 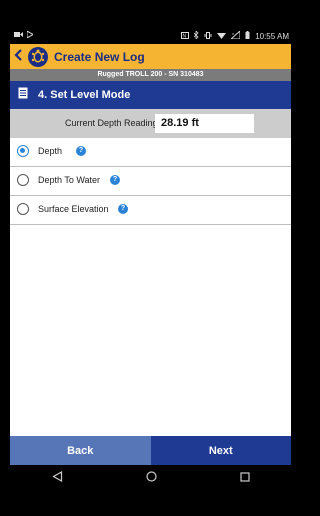 What do you see at coordinates (196, 35) in the screenshot?
I see `bluetooth-icon` at bounding box center [196, 35].